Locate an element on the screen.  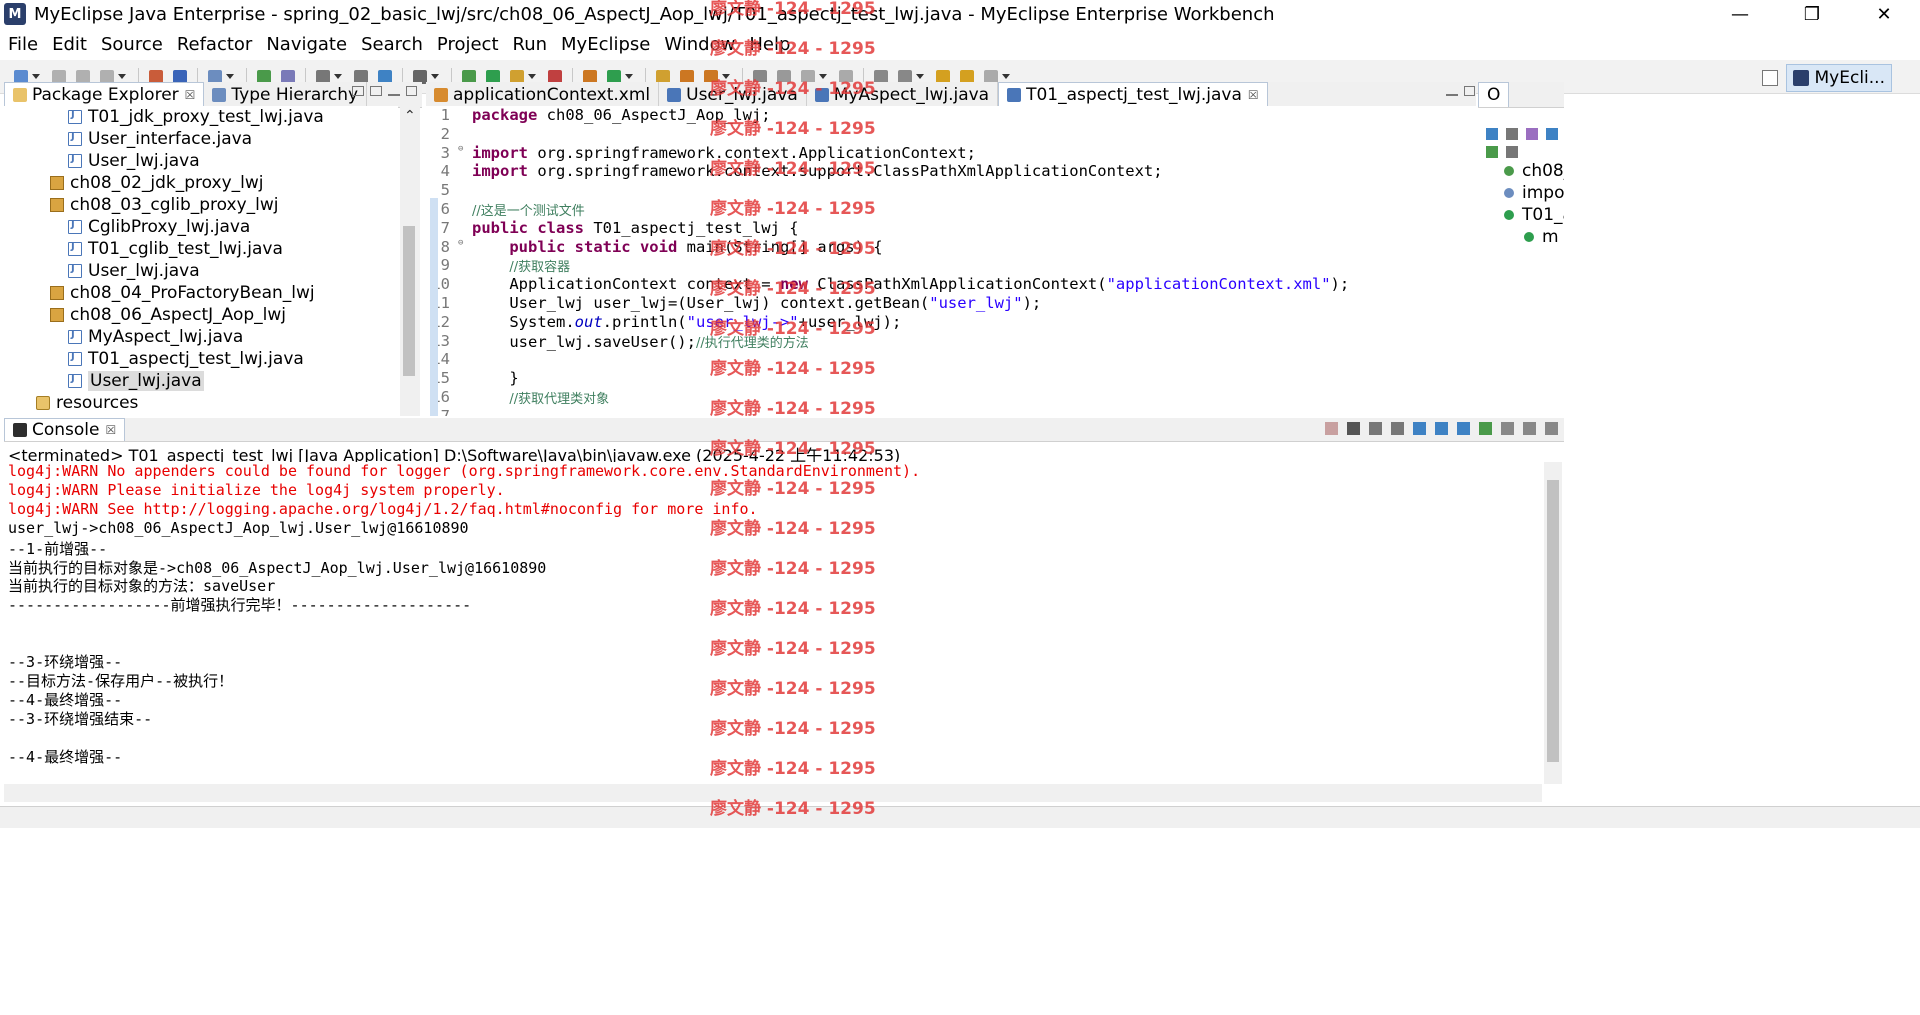
minimize-button: — is located at coordinates (1740, 14).